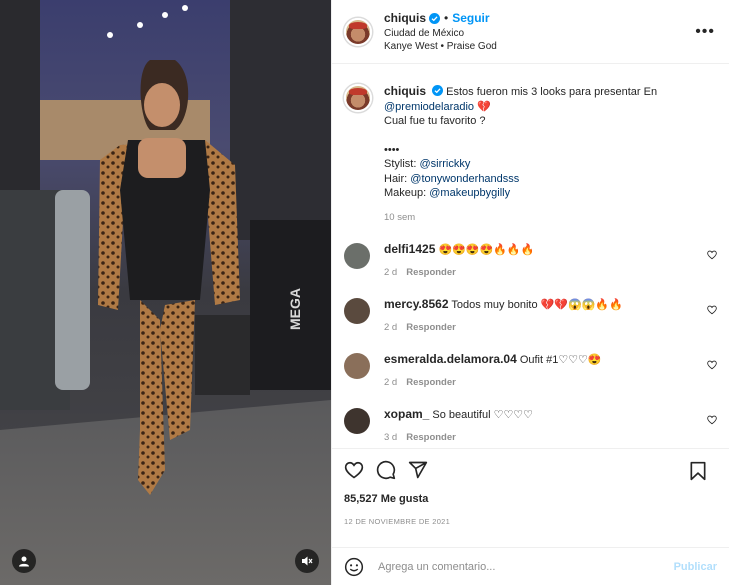 The width and height of the screenshot is (729, 585). I want to click on author-avatar, so click(358, 31).